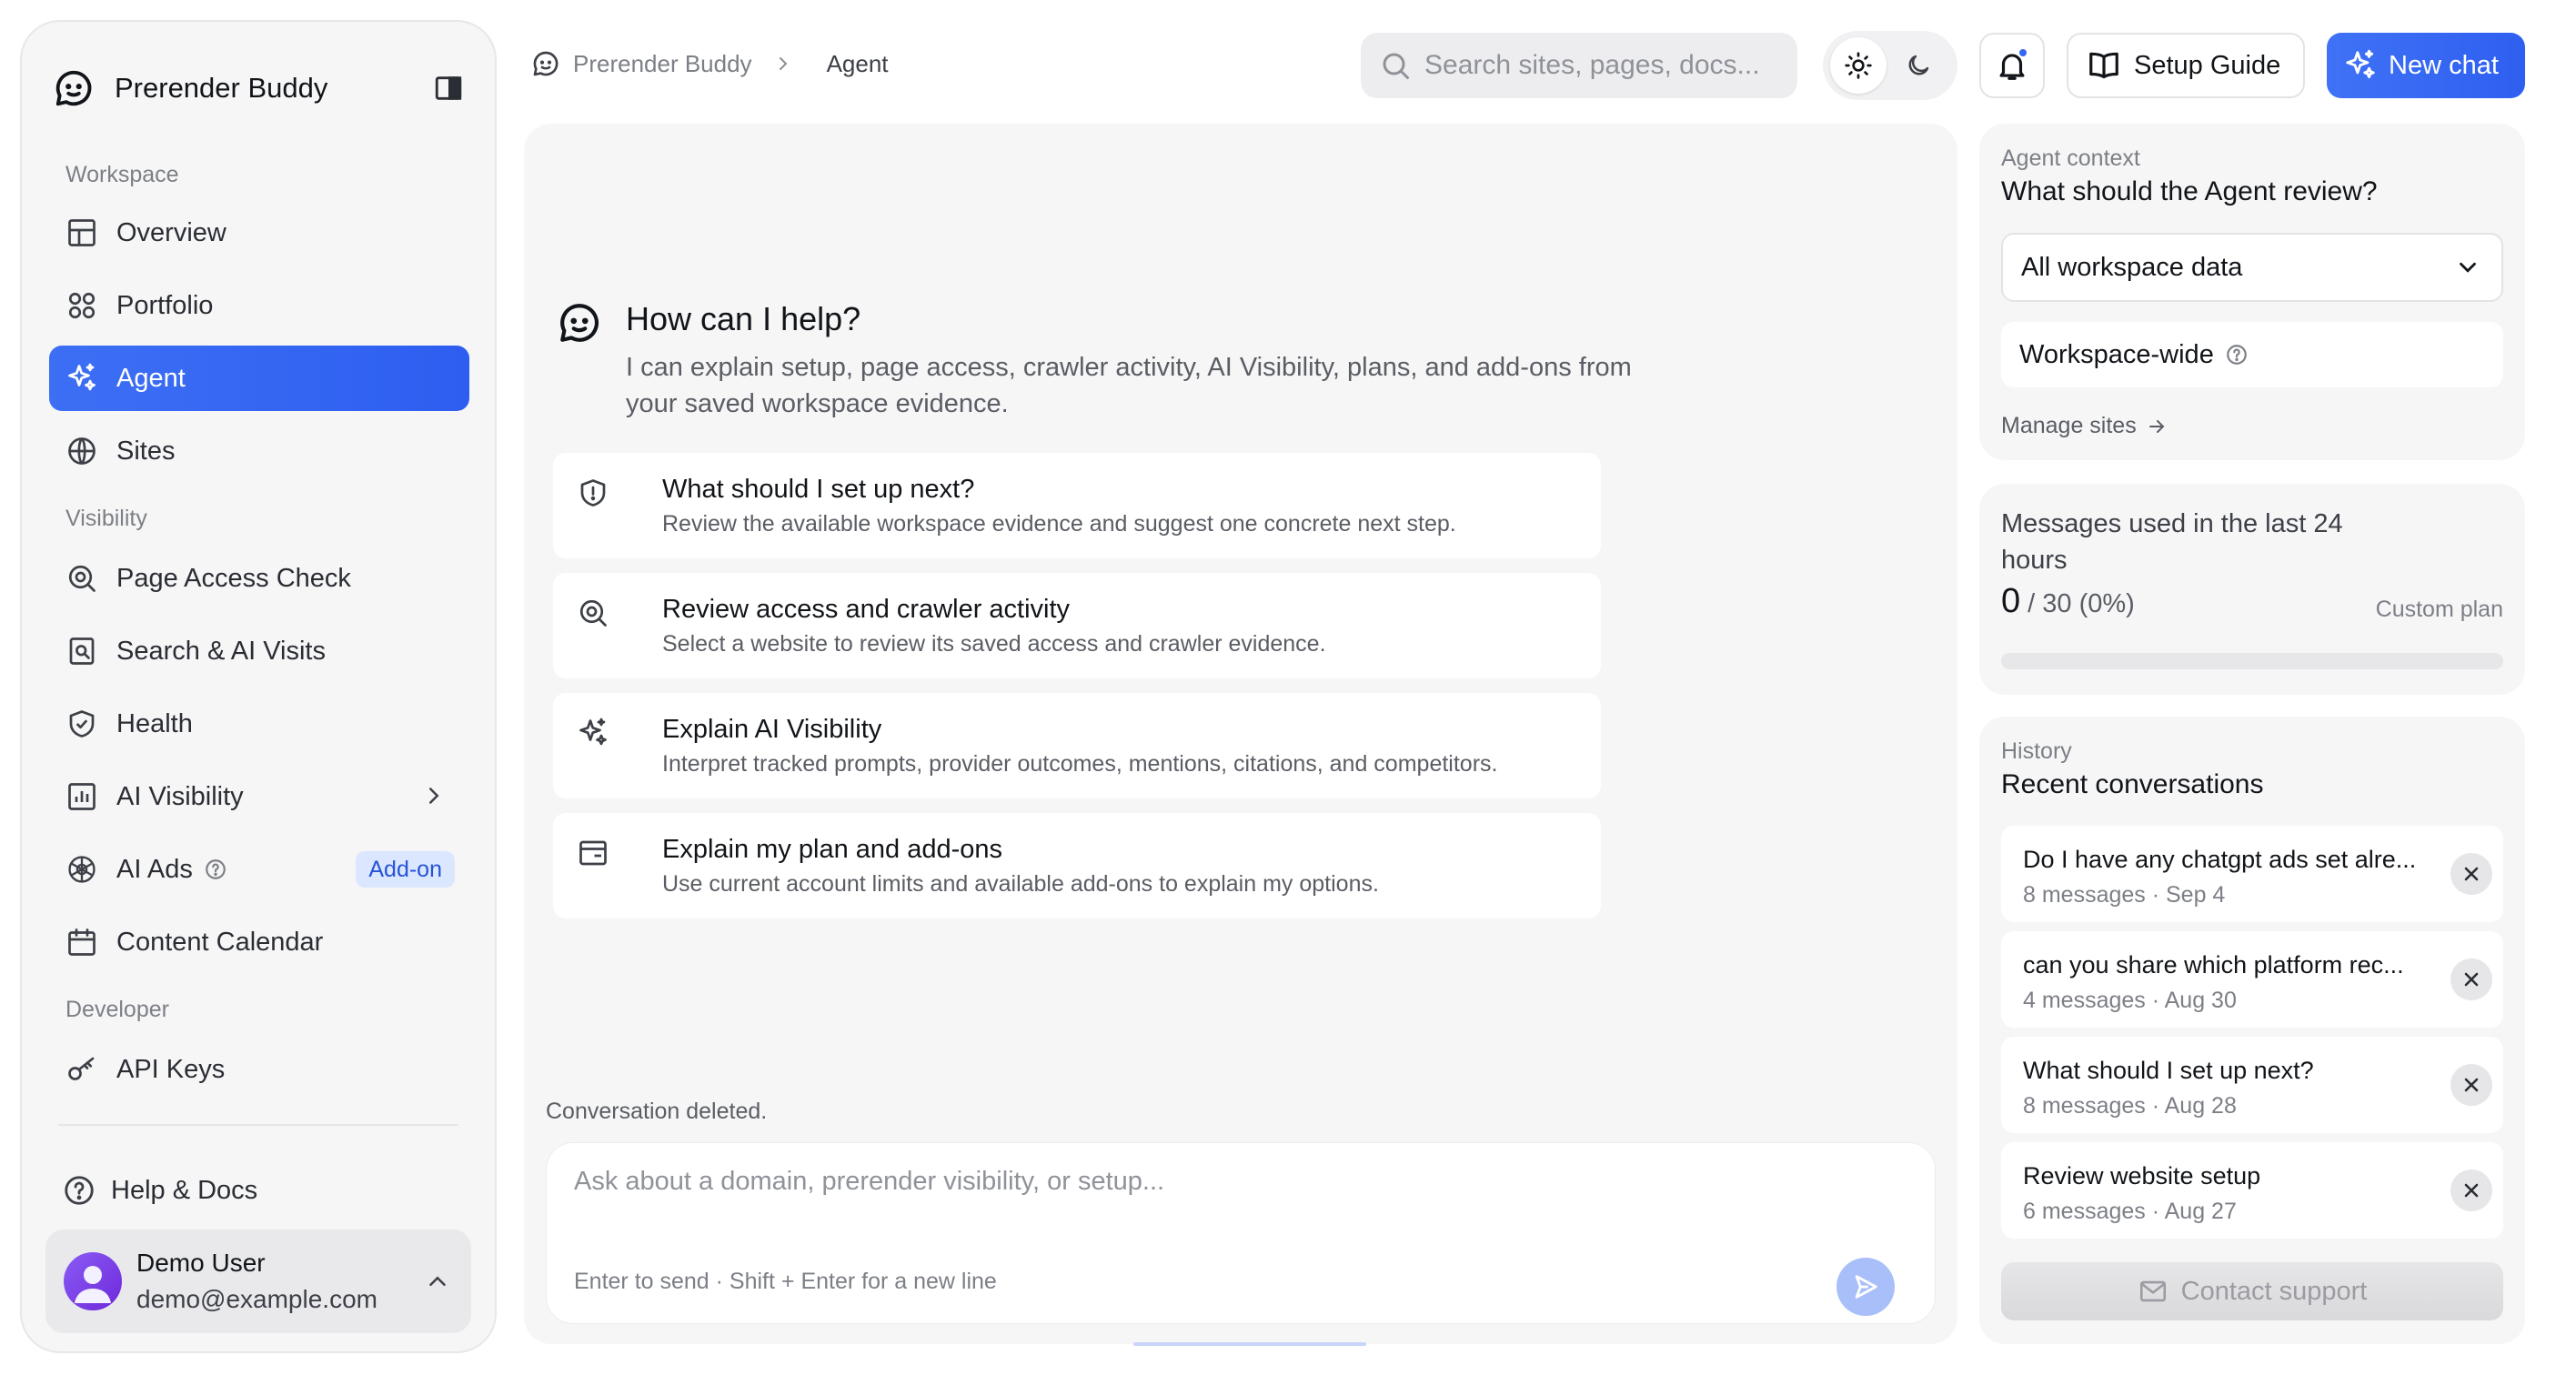 This screenshot has height=1375, width=2576. What do you see at coordinates (259, 796) in the screenshot?
I see `sidebar-item-ai-visibility: AI Visibility` at bounding box center [259, 796].